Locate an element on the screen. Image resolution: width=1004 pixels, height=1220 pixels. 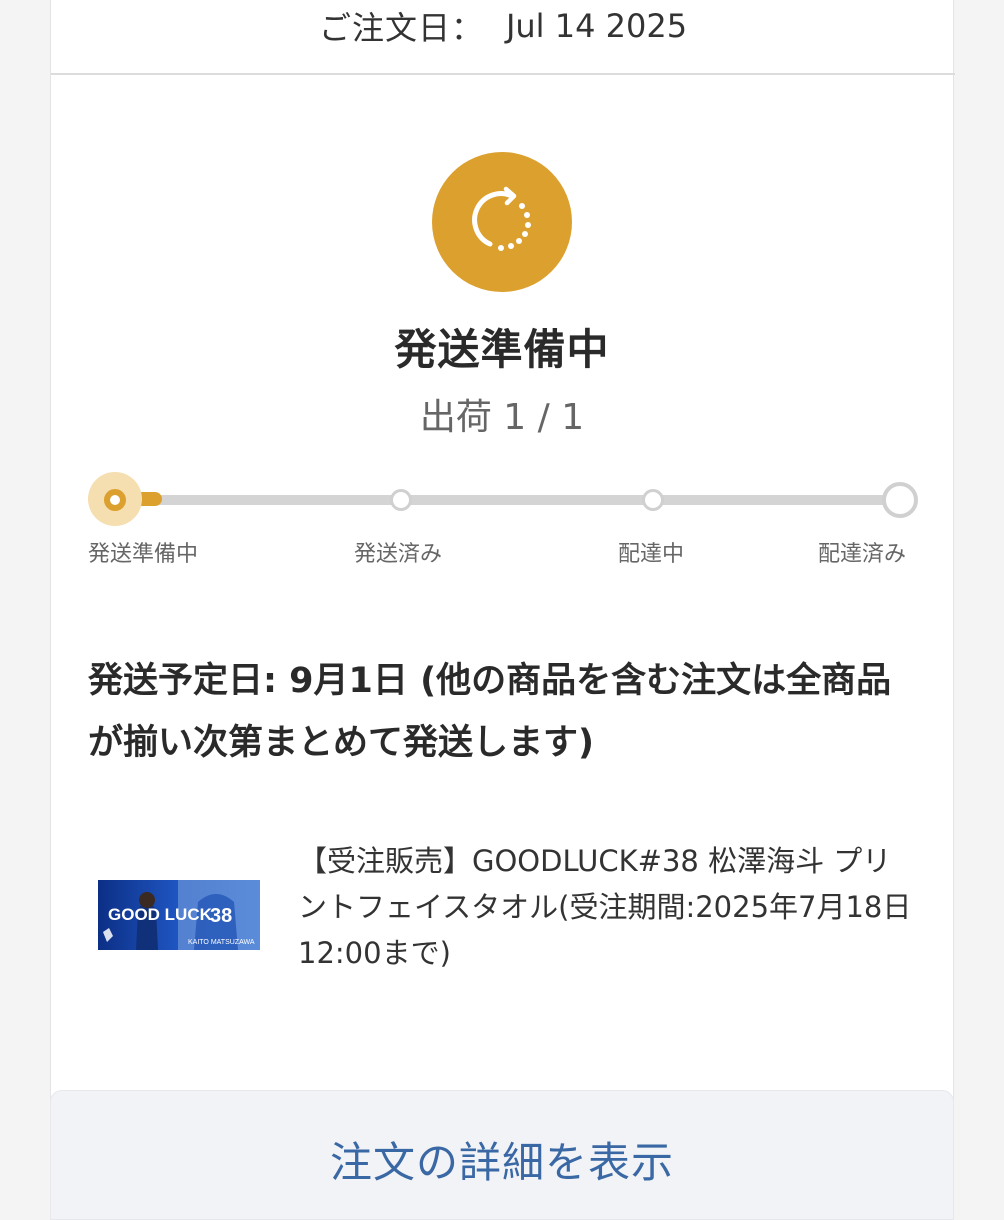
step-dot-in-delivery is located at coordinates (653, 500).